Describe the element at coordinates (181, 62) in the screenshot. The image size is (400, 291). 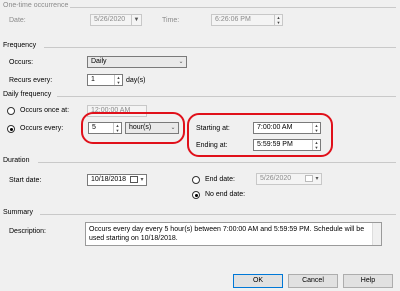
I see `chevron-down-icon: ⌄` at that location.